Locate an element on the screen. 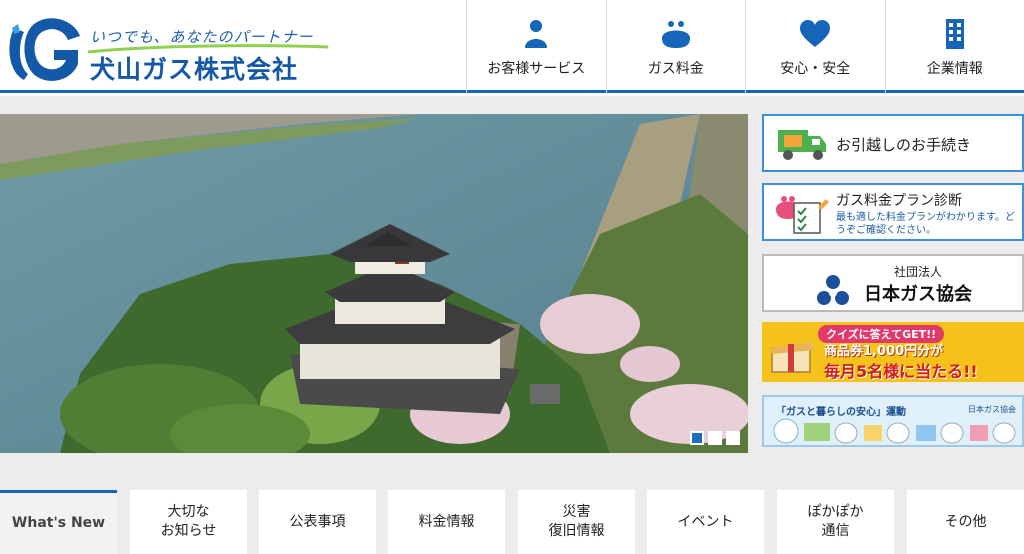 The height and width of the screenshot is (554, 1024). mascot-characters-icon is located at coordinates (894, 431).